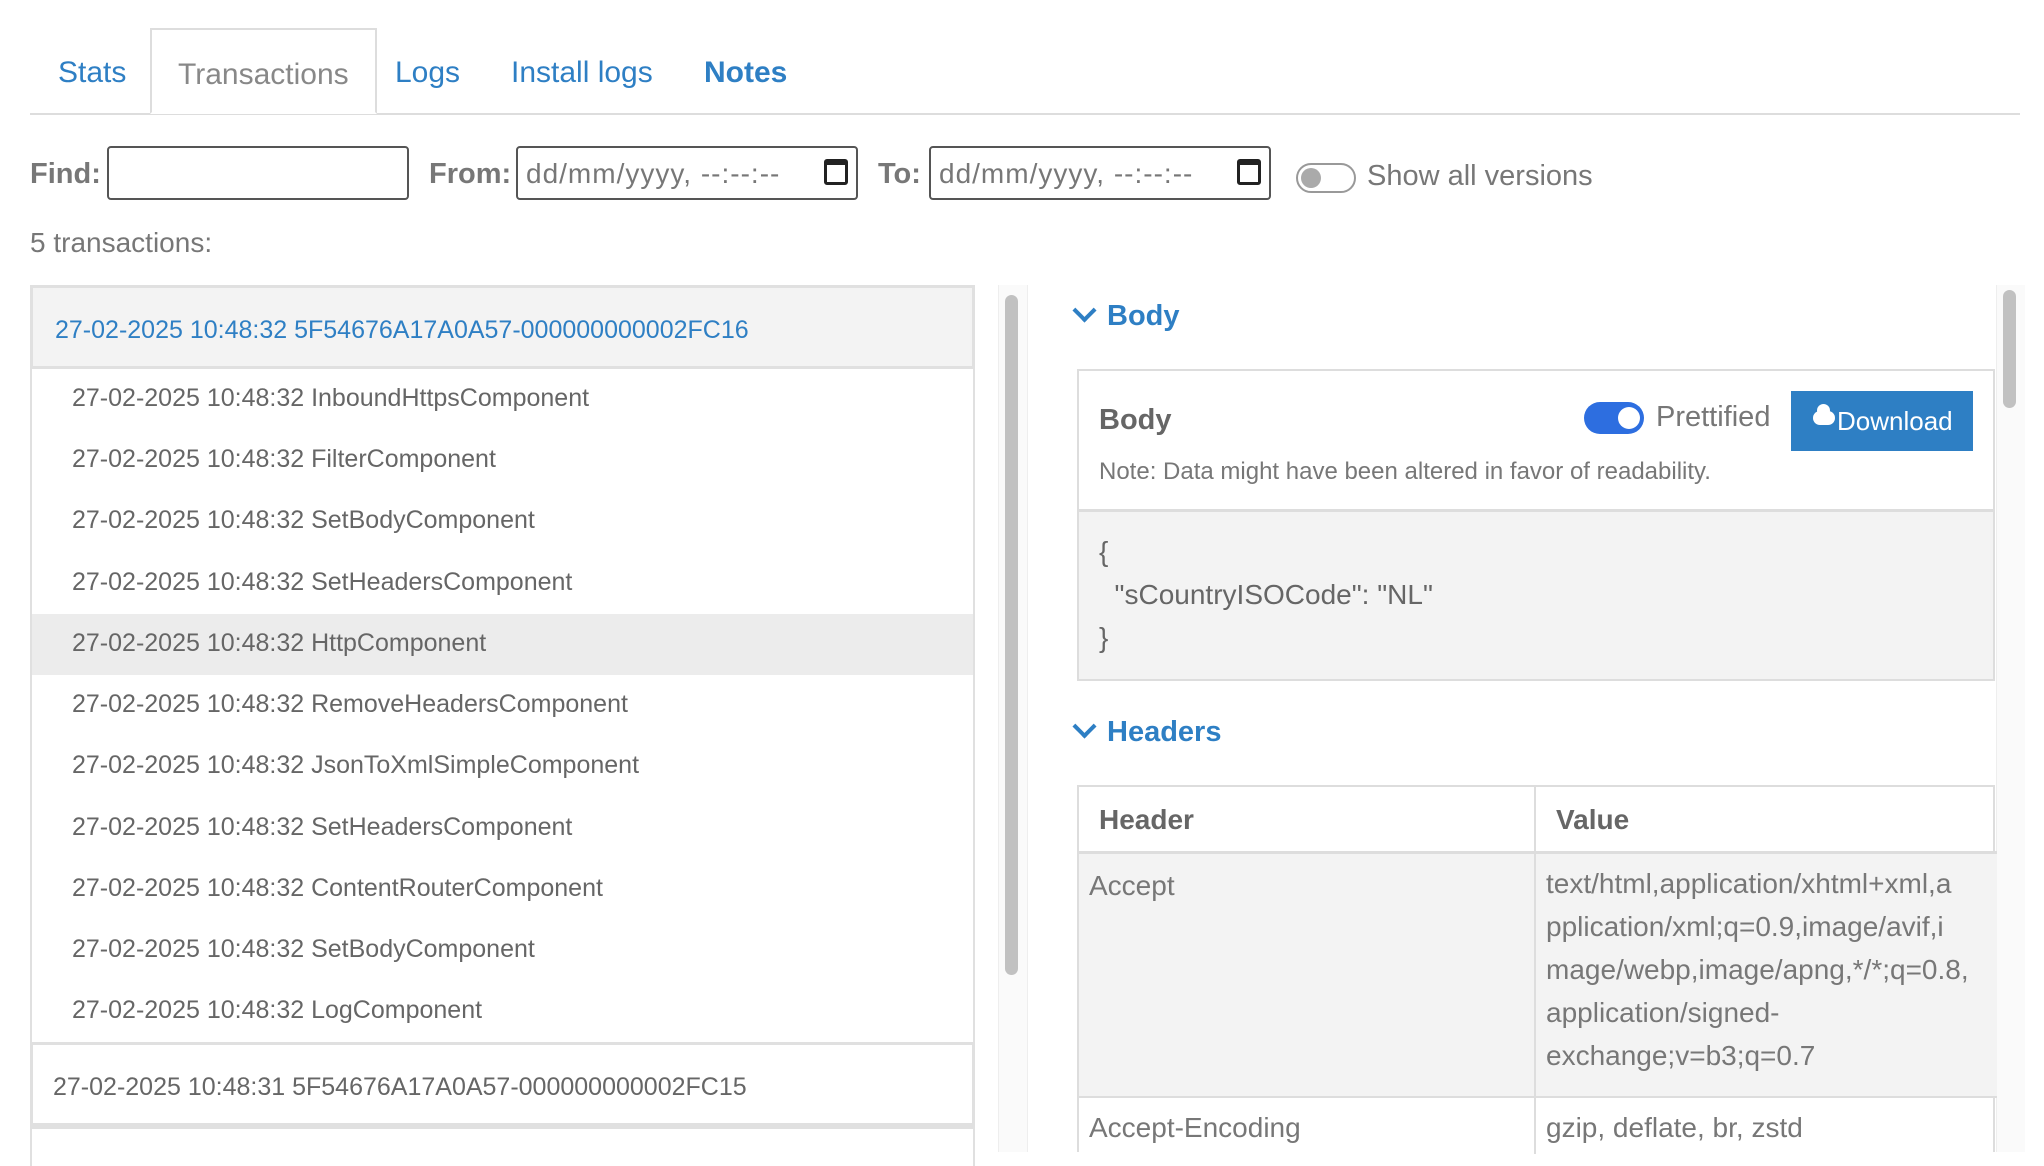 The height and width of the screenshot is (1166, 2044). I want to click on column-header-label: Value, so click(1593, 819).